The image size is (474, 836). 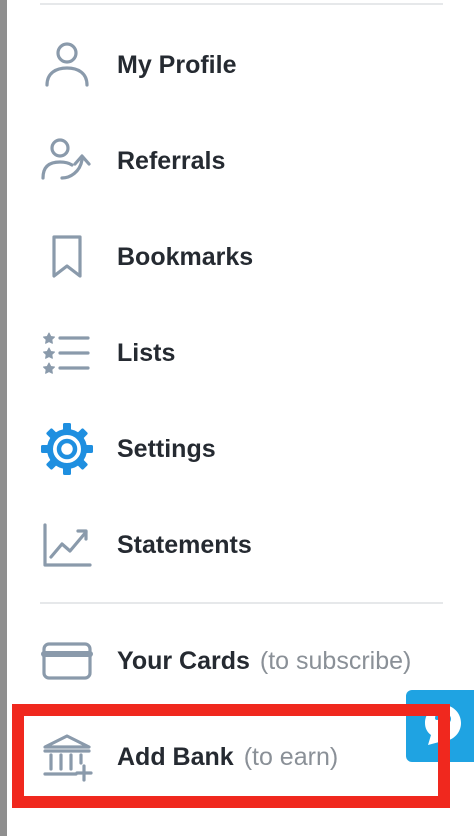 I want to click on menu-item-bookmarks: Bookmarks, so click(x=237, y=257).